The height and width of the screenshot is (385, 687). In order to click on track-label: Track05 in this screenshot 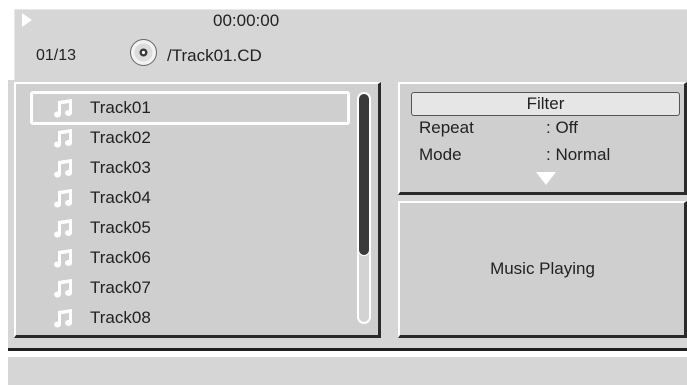, I will do `click(120, 227)`.